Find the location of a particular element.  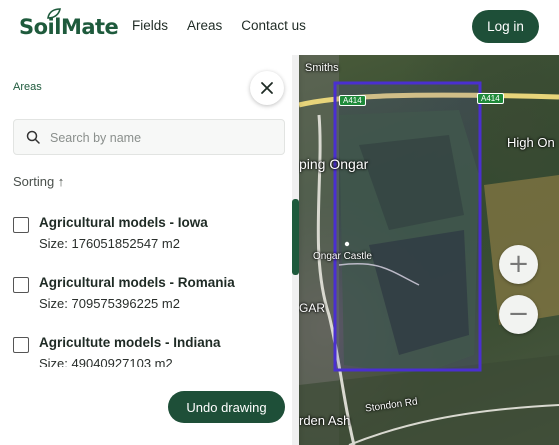

road-badge-label-right: A414 is located at coordinates (490, 98).